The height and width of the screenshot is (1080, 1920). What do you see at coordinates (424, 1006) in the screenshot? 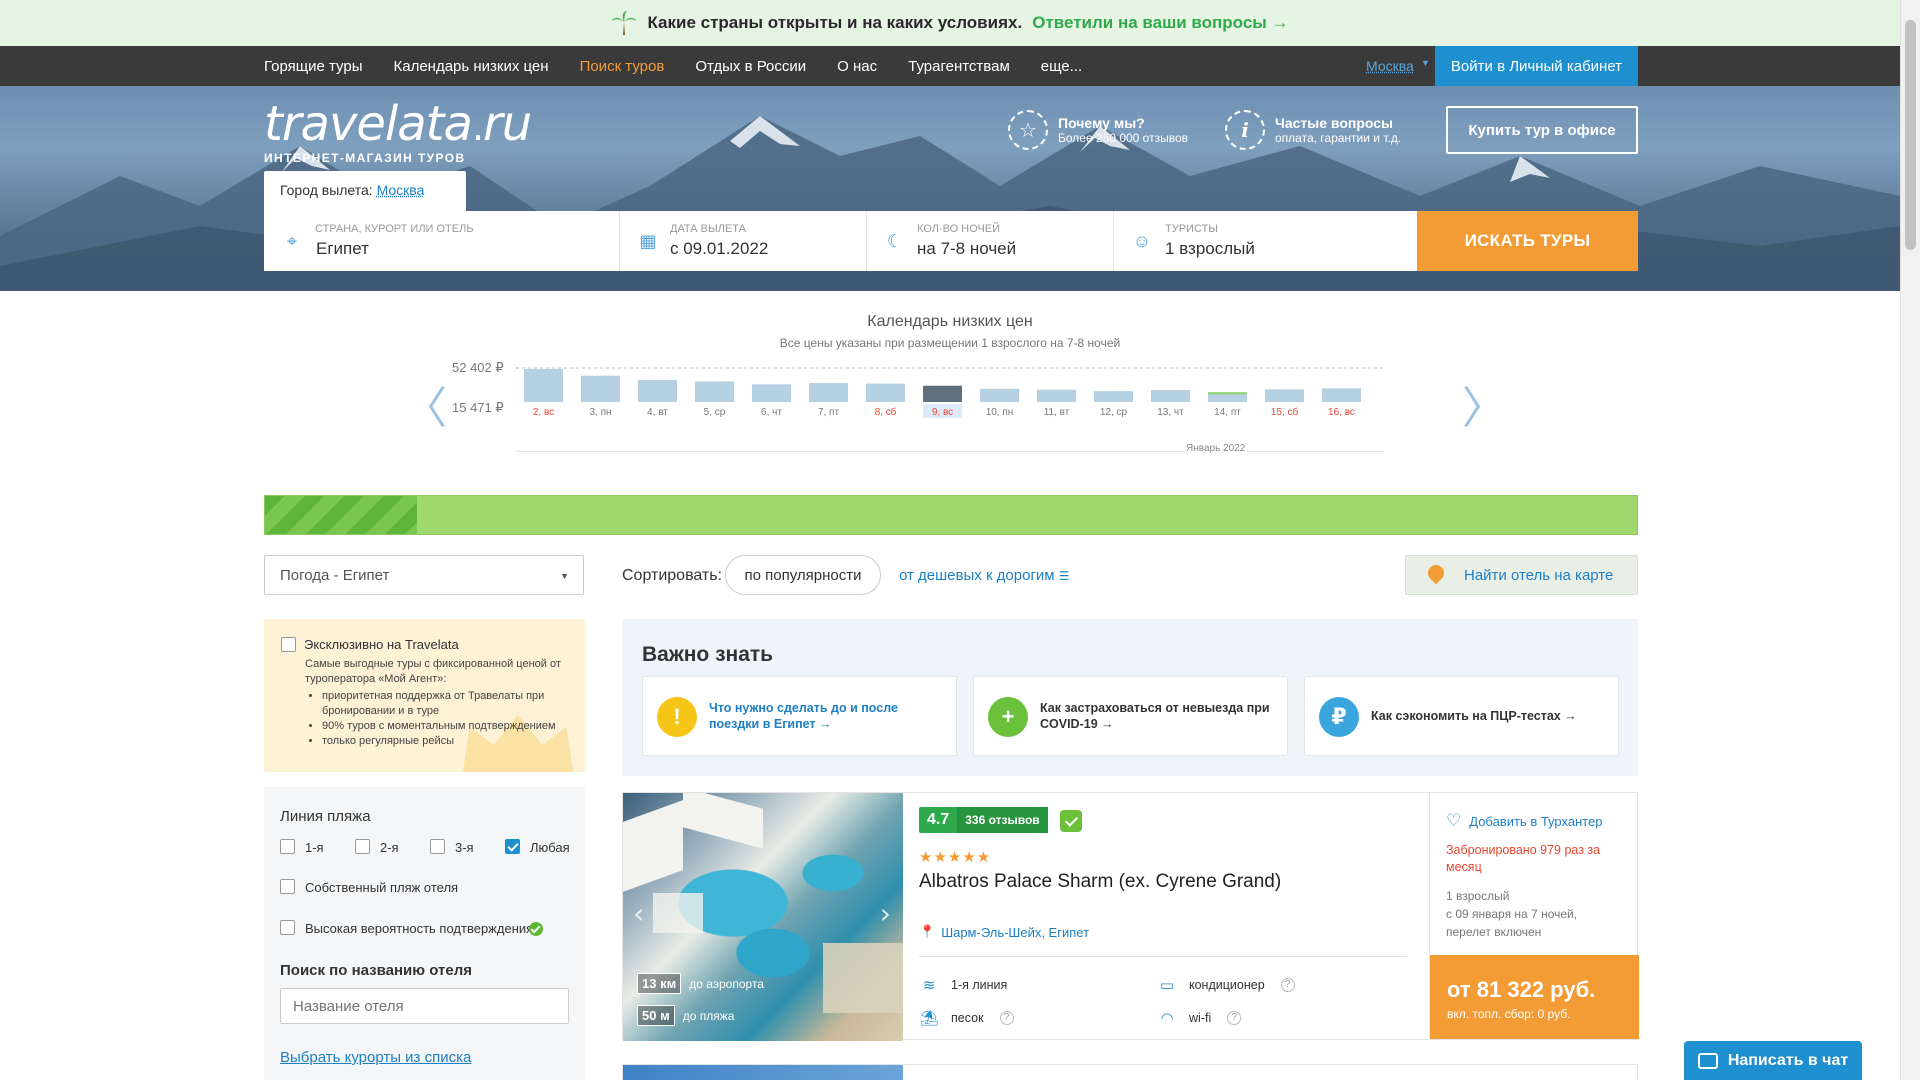
I see `hotel-name-input` at bounding box center [424, 1006].